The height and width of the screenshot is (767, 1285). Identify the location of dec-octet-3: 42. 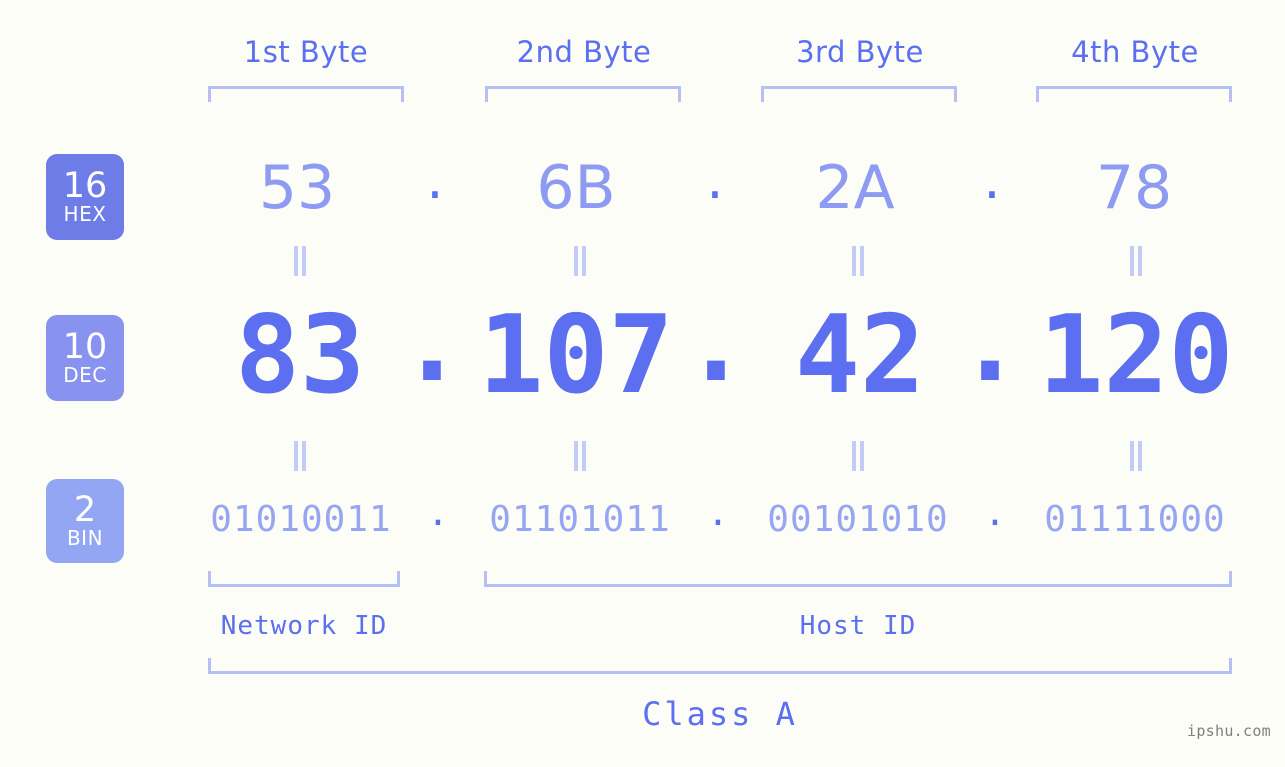
(860, 355).